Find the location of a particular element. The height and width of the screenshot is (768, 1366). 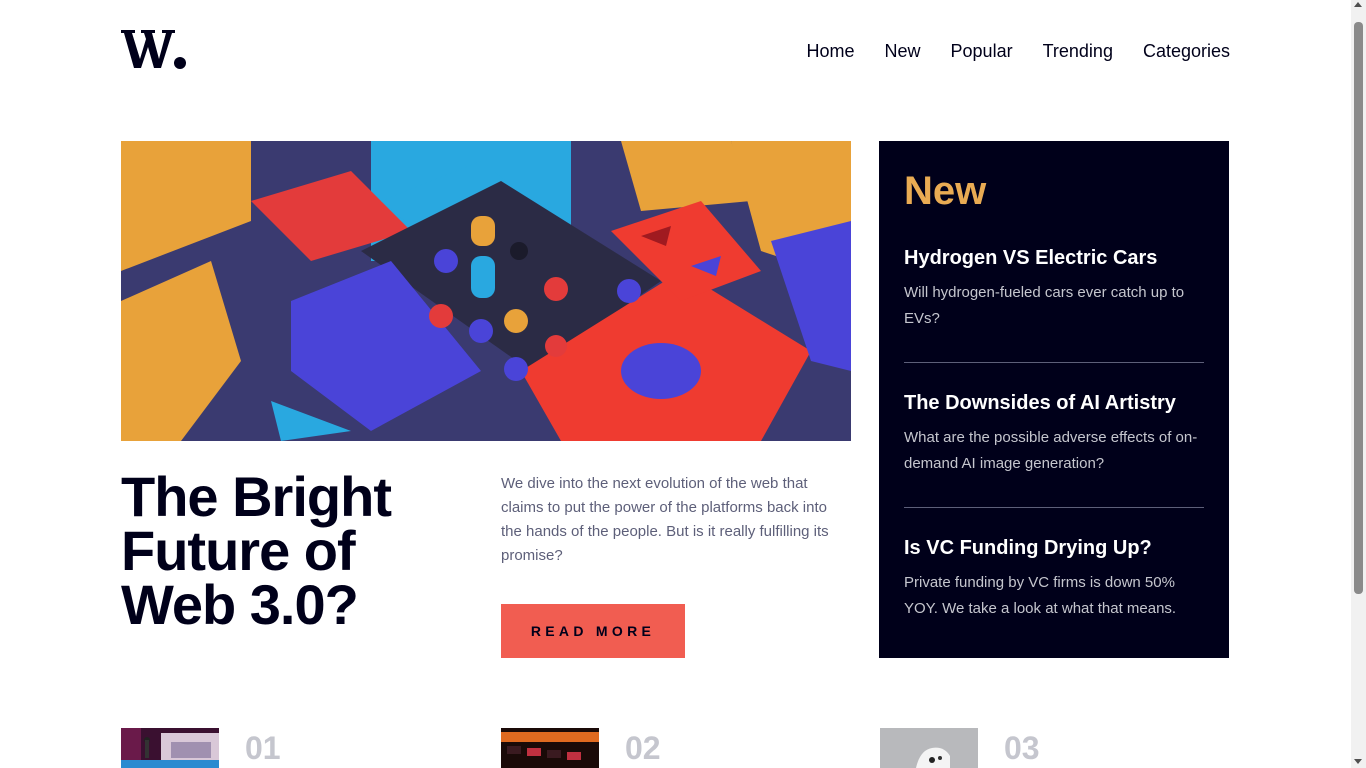

nav-home: Home is located at coordinates (831, 51).